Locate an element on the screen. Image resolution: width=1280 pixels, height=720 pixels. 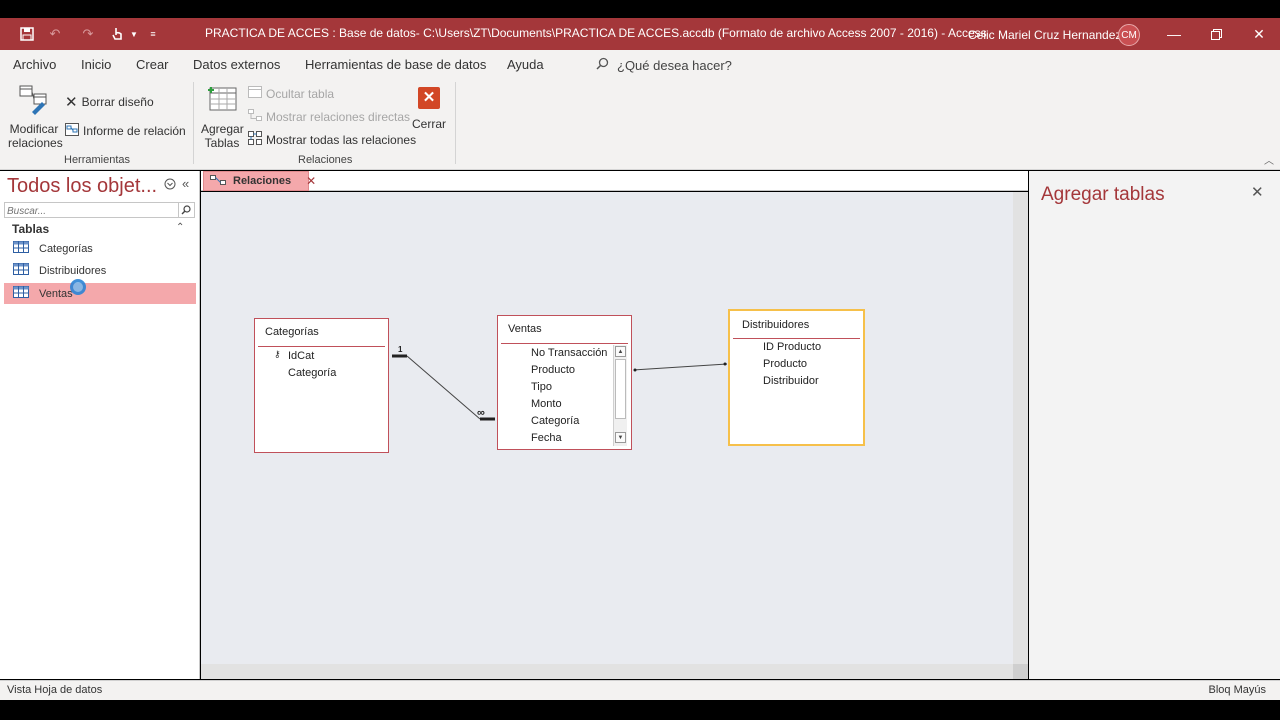
restore-button is located at coordinates (1216, 34).